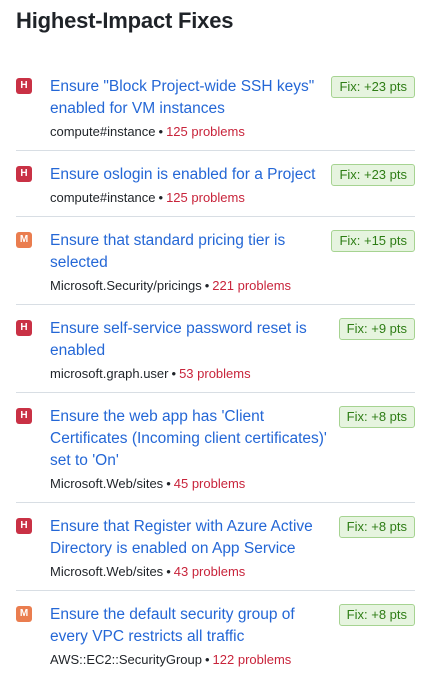 The width and height of the screenshot is (429, 678). I want to click on problem-count: 221 problems, so click(252, 285).